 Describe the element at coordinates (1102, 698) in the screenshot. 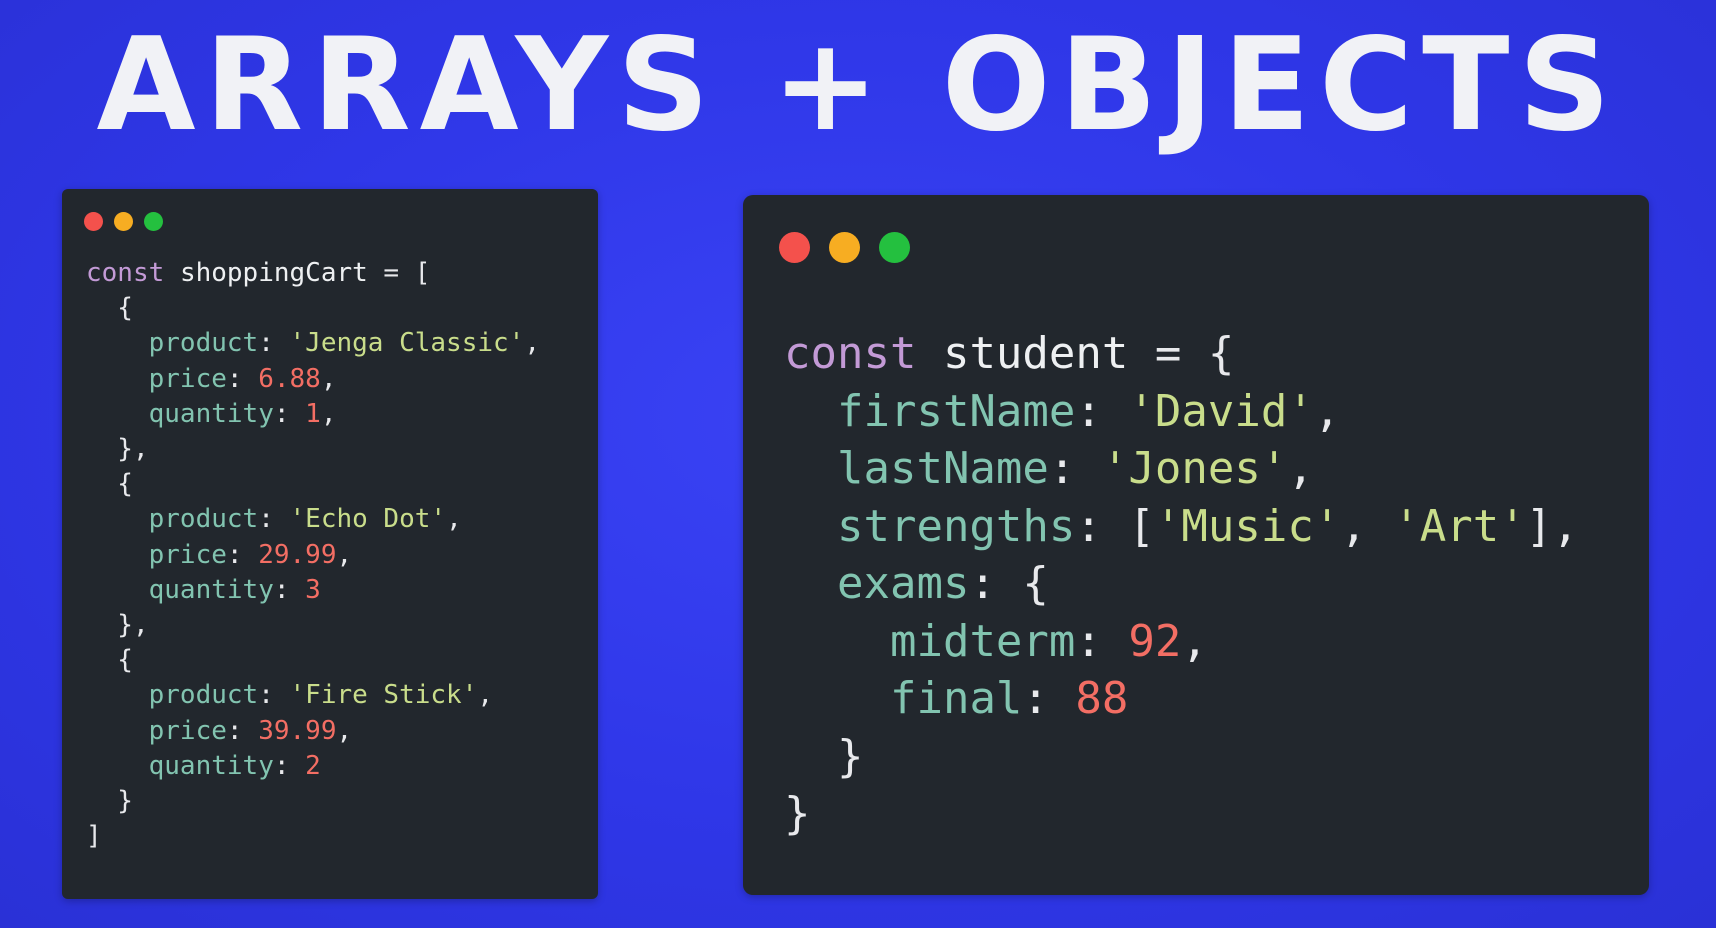

I see `code-number: 88` at that location.